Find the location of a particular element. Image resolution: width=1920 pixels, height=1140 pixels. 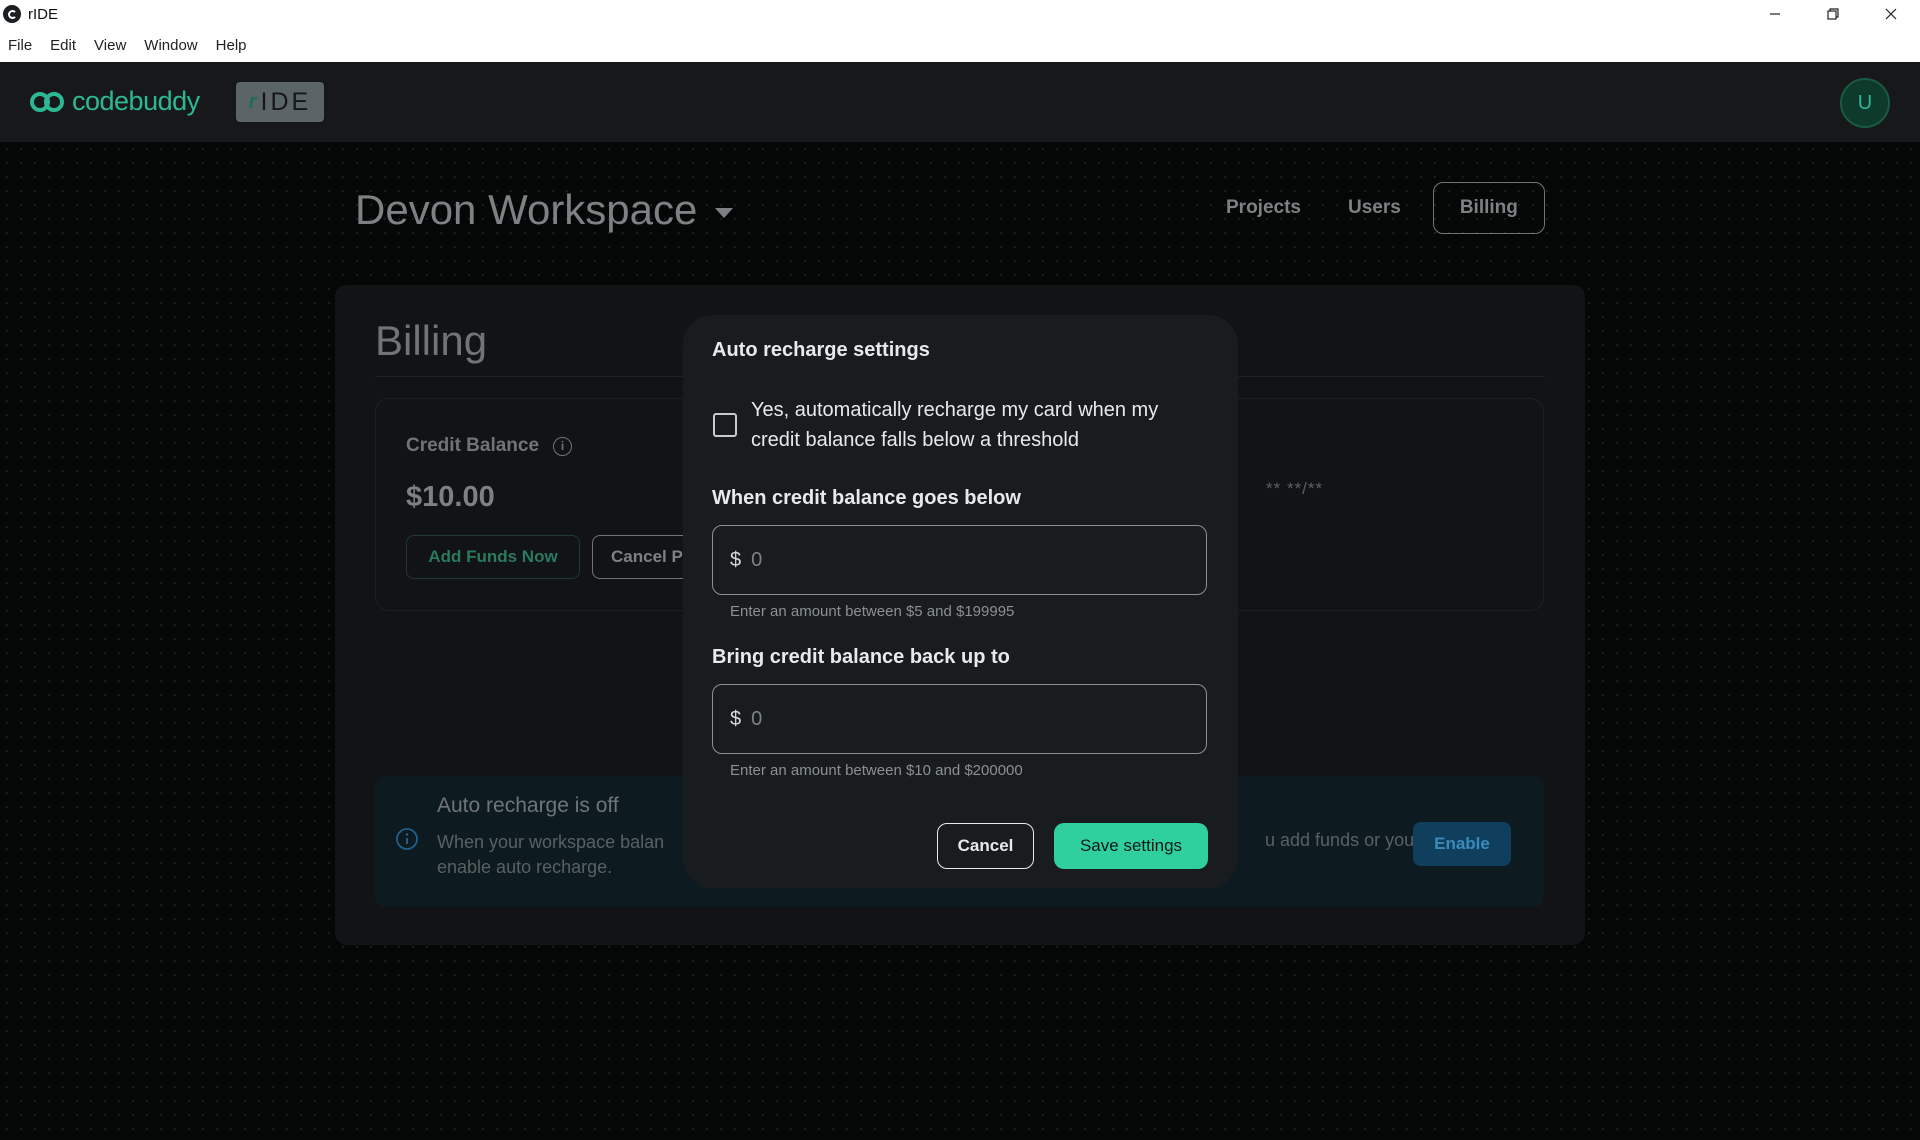

minimize-icon is located at coordinates (1775, 14).